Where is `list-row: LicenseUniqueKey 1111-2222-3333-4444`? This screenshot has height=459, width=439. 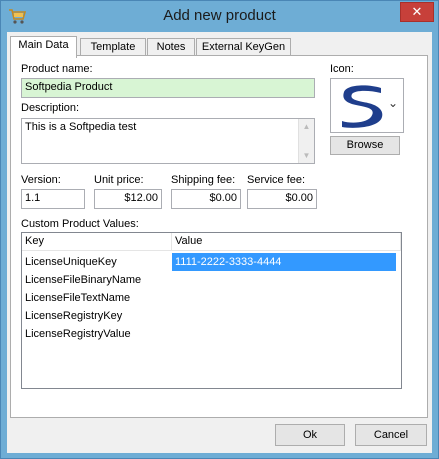 list-row: LicenseUniqueKey 1111-2222-3333-4444 is located at coordinates (211, 262).